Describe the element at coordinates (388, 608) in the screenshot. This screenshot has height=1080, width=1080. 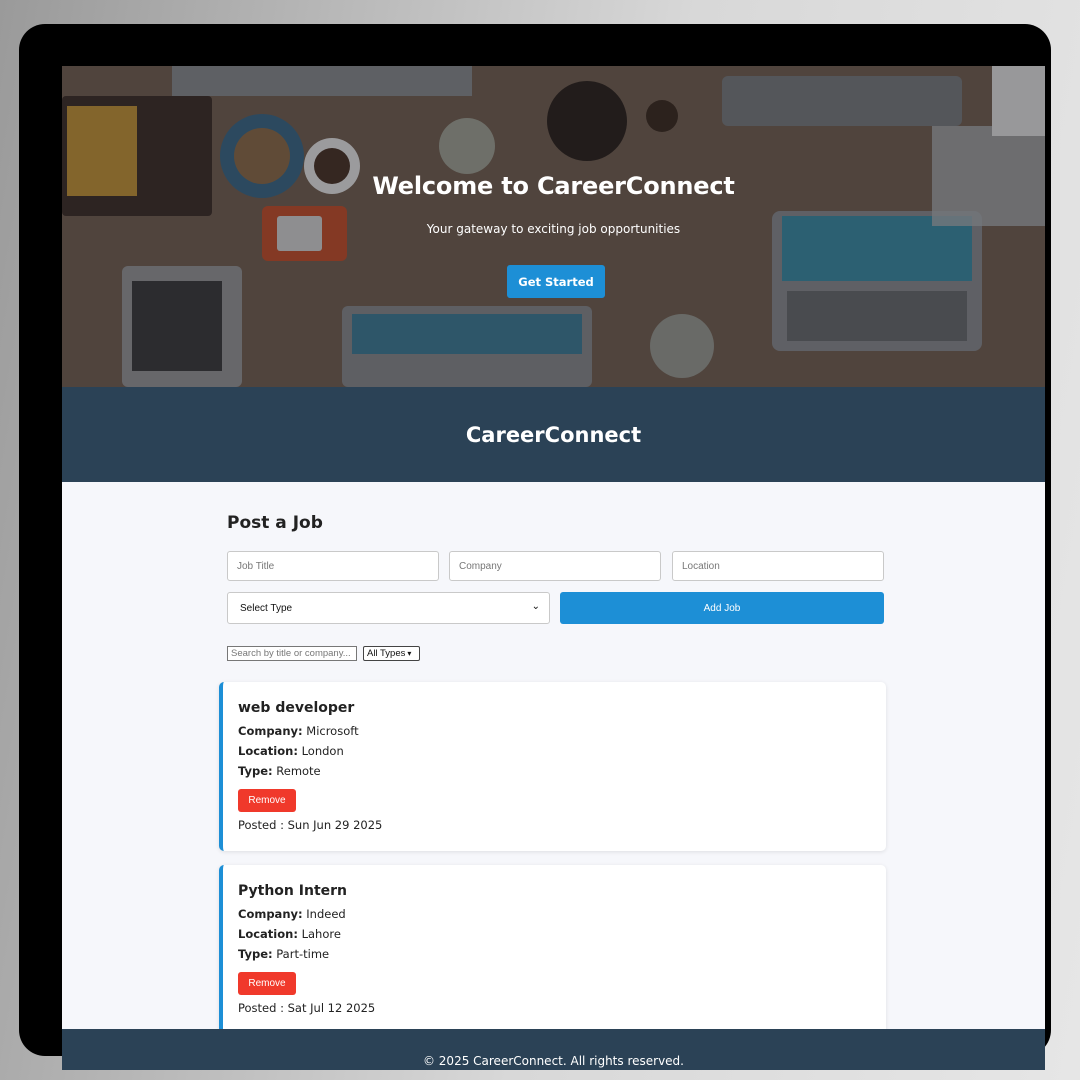
I see `job-type-select: Select Type ⌄` at that location.